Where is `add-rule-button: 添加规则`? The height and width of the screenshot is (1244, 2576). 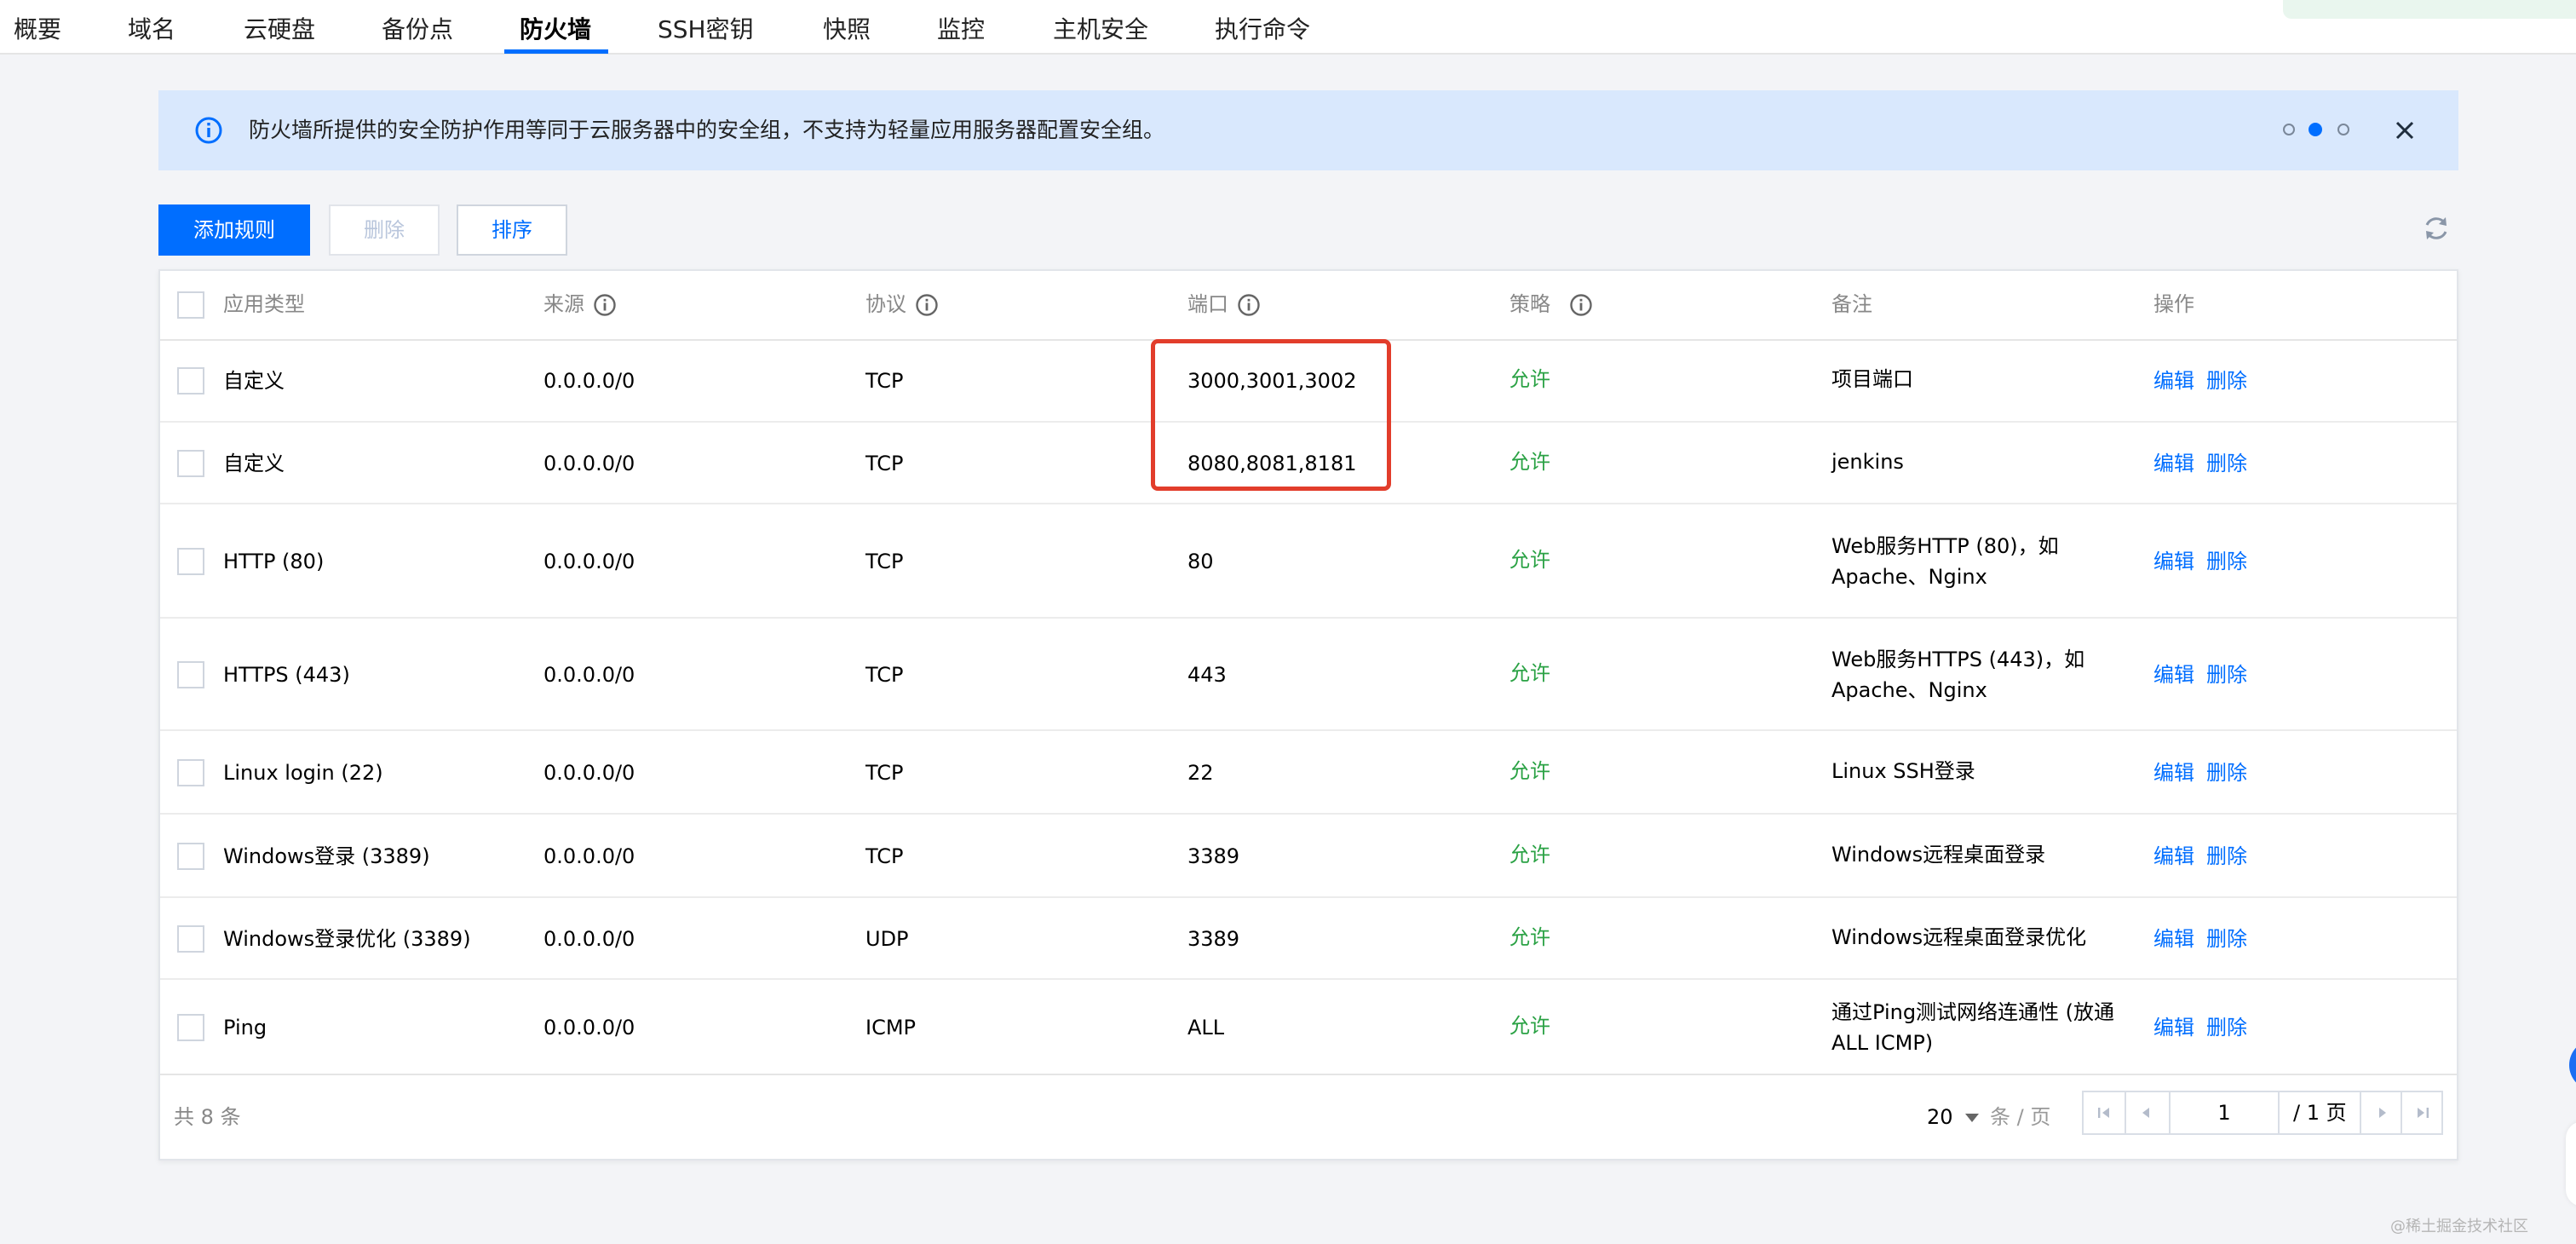 add-rule-button: 添加规则 is located at coordinates (234, 230).